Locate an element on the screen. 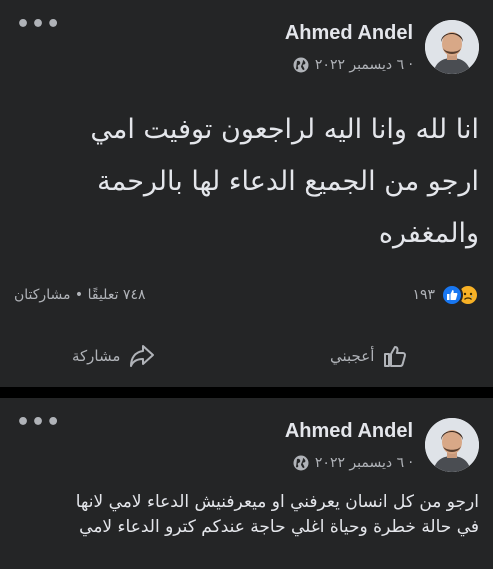 This screenshot has height=569, width=493. reactions-summary: ١٩٣ is located at coordinates (445, 295).